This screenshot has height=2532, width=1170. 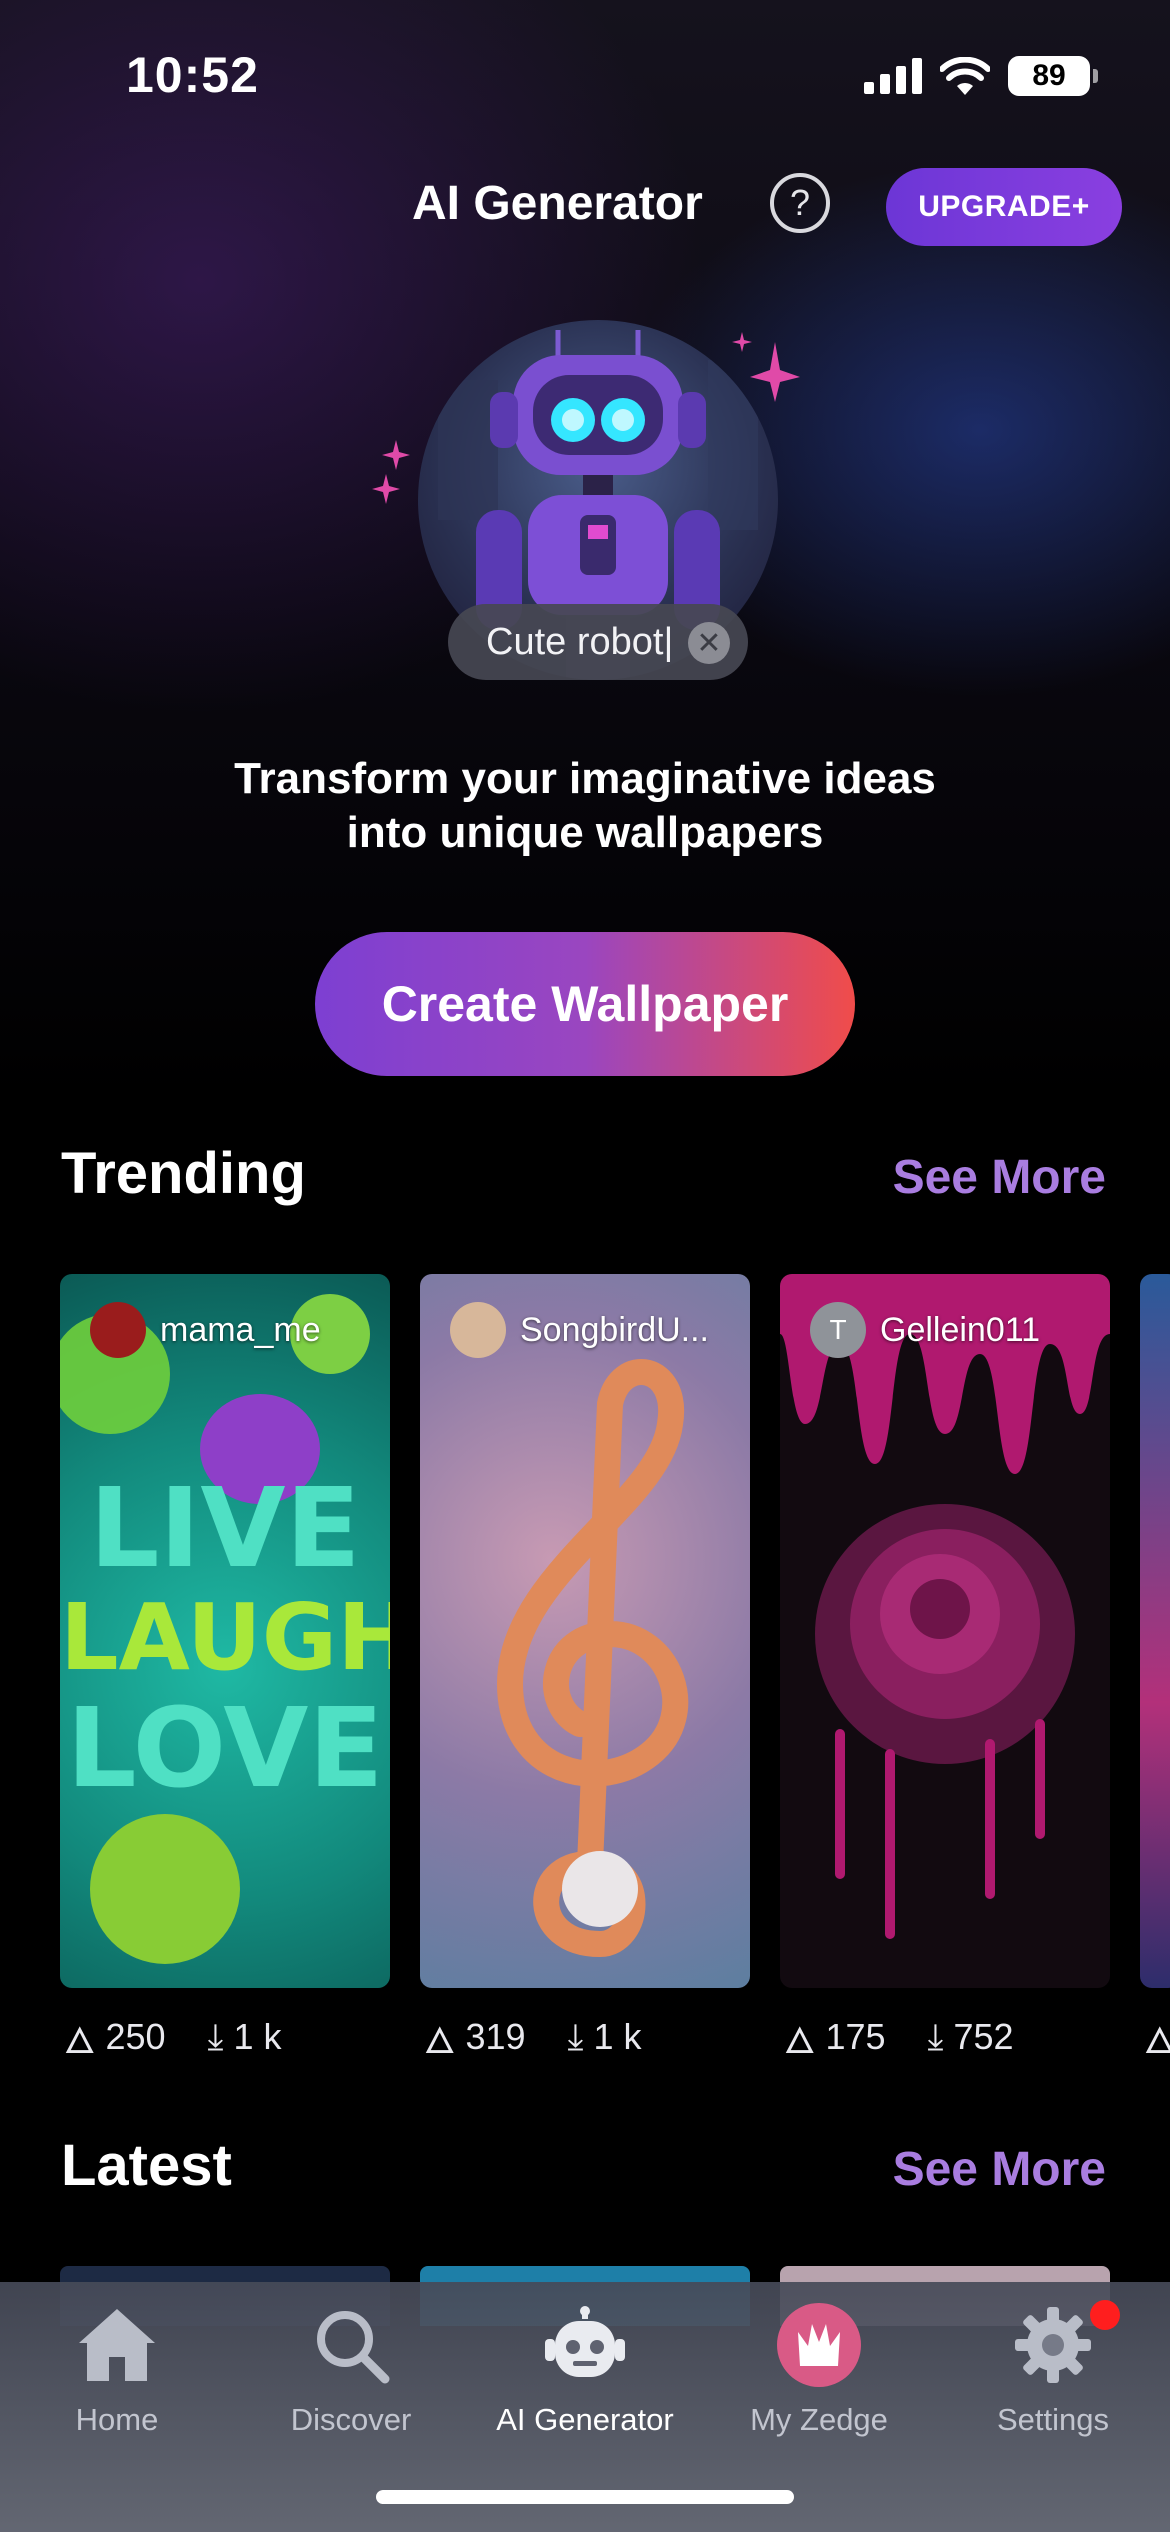 I want to click on card-author: T Gellein011, so click(x=925, y=1330).